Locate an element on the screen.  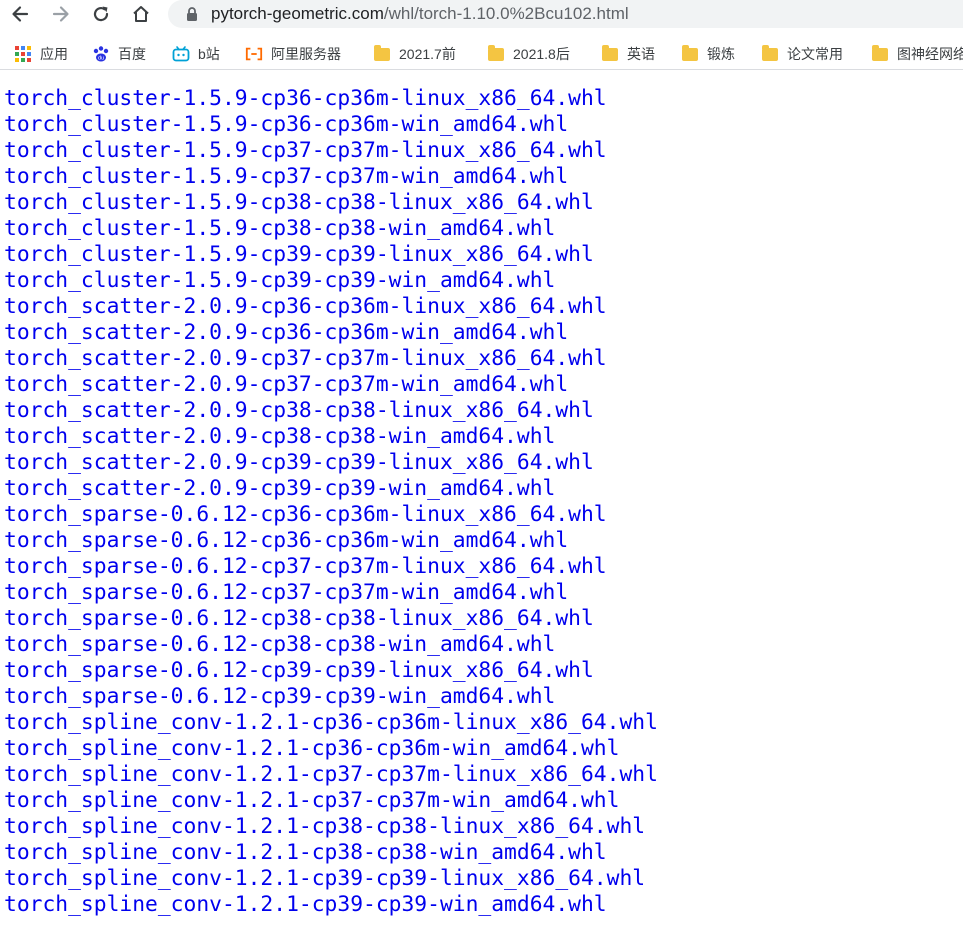
forward-button is located at coordinates (61, 14).